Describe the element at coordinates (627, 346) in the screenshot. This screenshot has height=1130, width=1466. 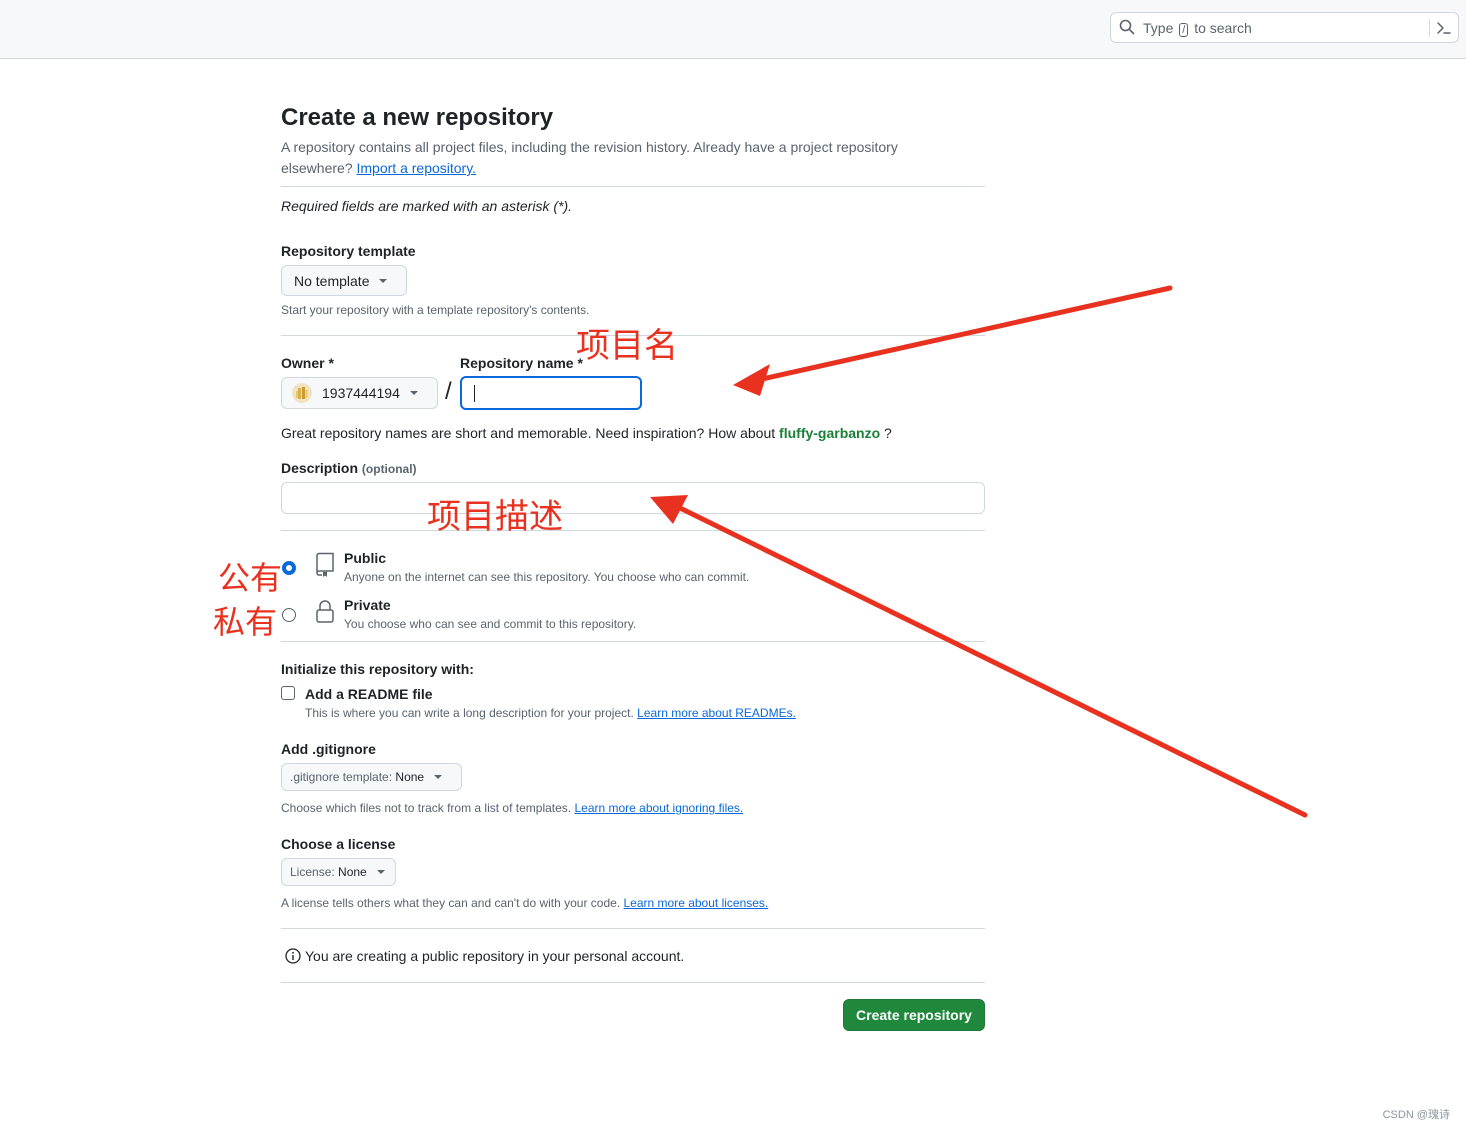
I see `annotation-repo-name: 项目名` at that location.